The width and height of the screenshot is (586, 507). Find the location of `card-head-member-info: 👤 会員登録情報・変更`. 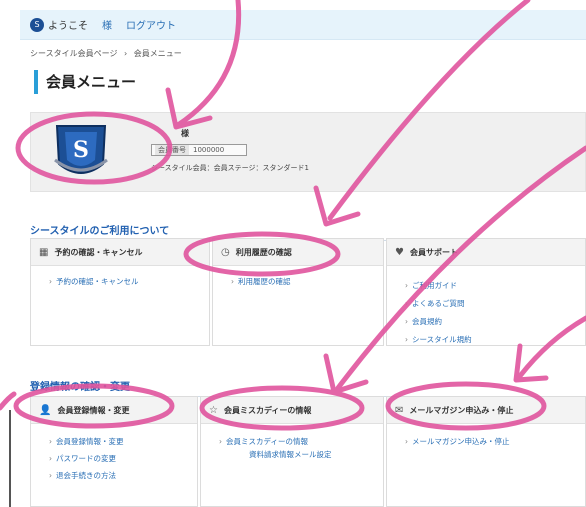

card-head-member-info: 👤 会員登録情報・変更 is located at coordinates (114, 410).